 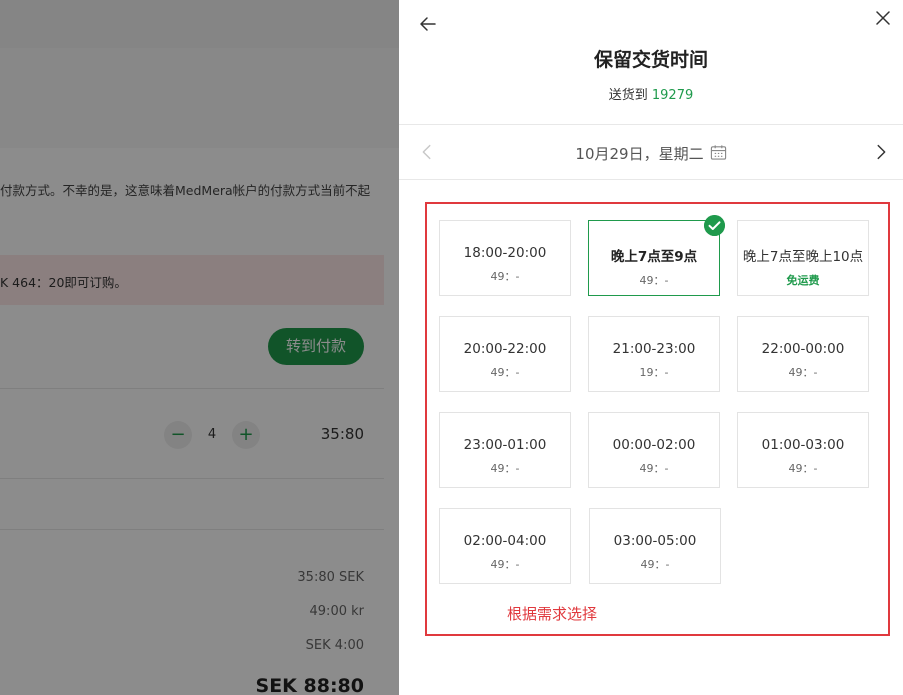 What do you see at coordinates (803, 445) in the screenshot?
I see `slot-time: 01:00-03:00` at bounding box center [803, 445].